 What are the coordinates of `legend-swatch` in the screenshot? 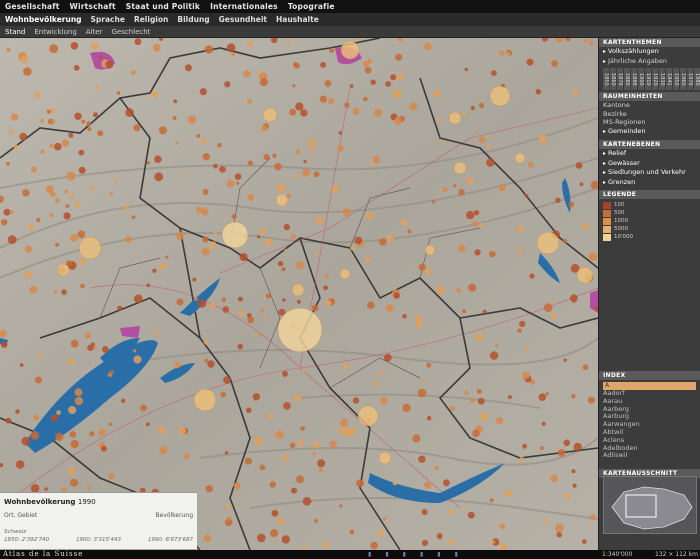 It's located at (607, 205).